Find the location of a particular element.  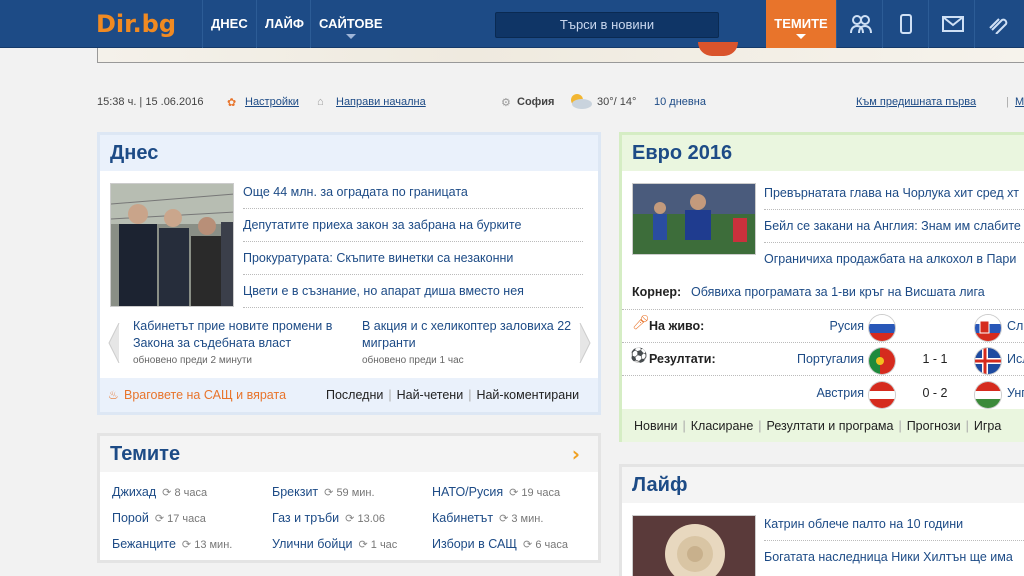

match-2-away: Исл is located at coordinates (1015, 359).